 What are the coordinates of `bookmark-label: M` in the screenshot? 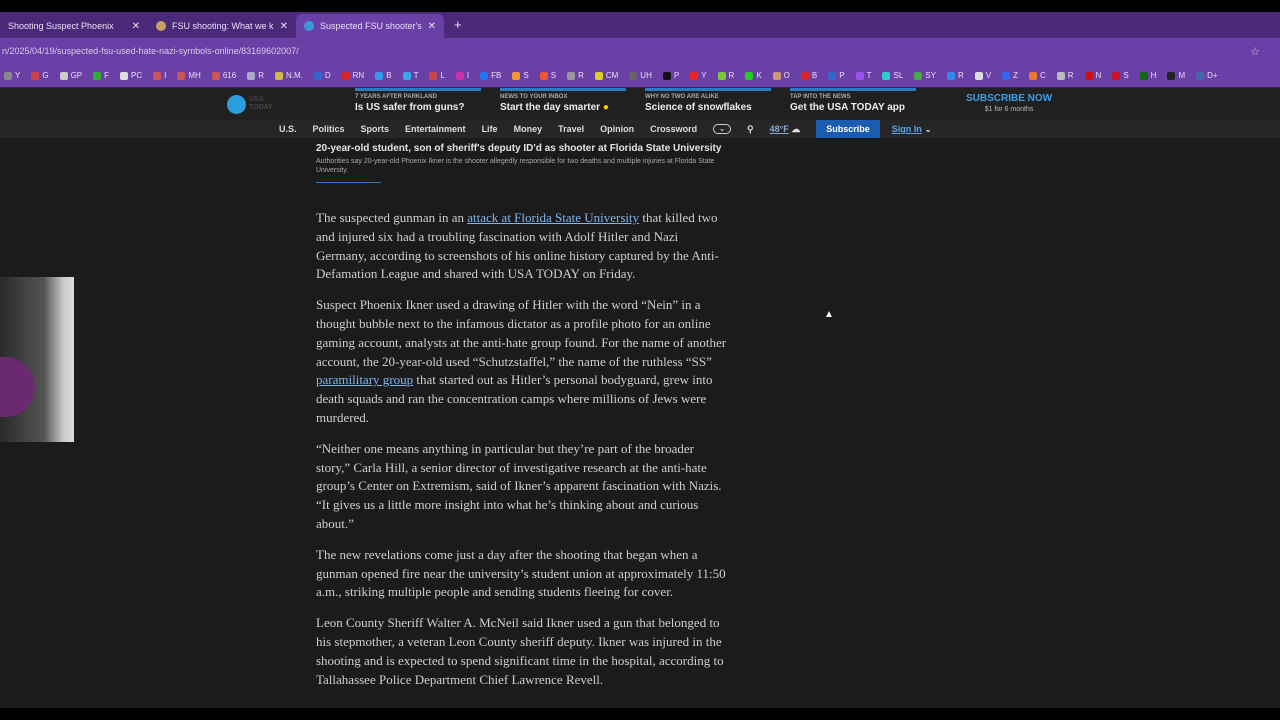 It's located at (1182, 75).